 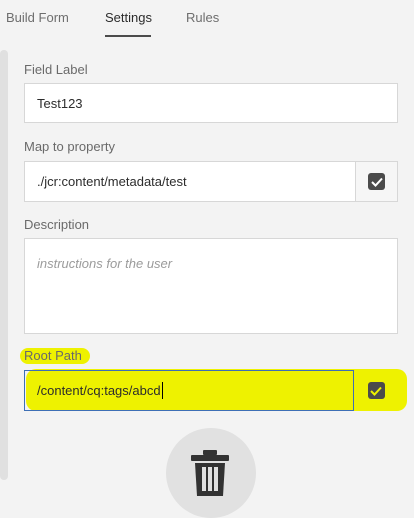 I want to click on tab-build-form: Build Form, so click(x=37, y=17).